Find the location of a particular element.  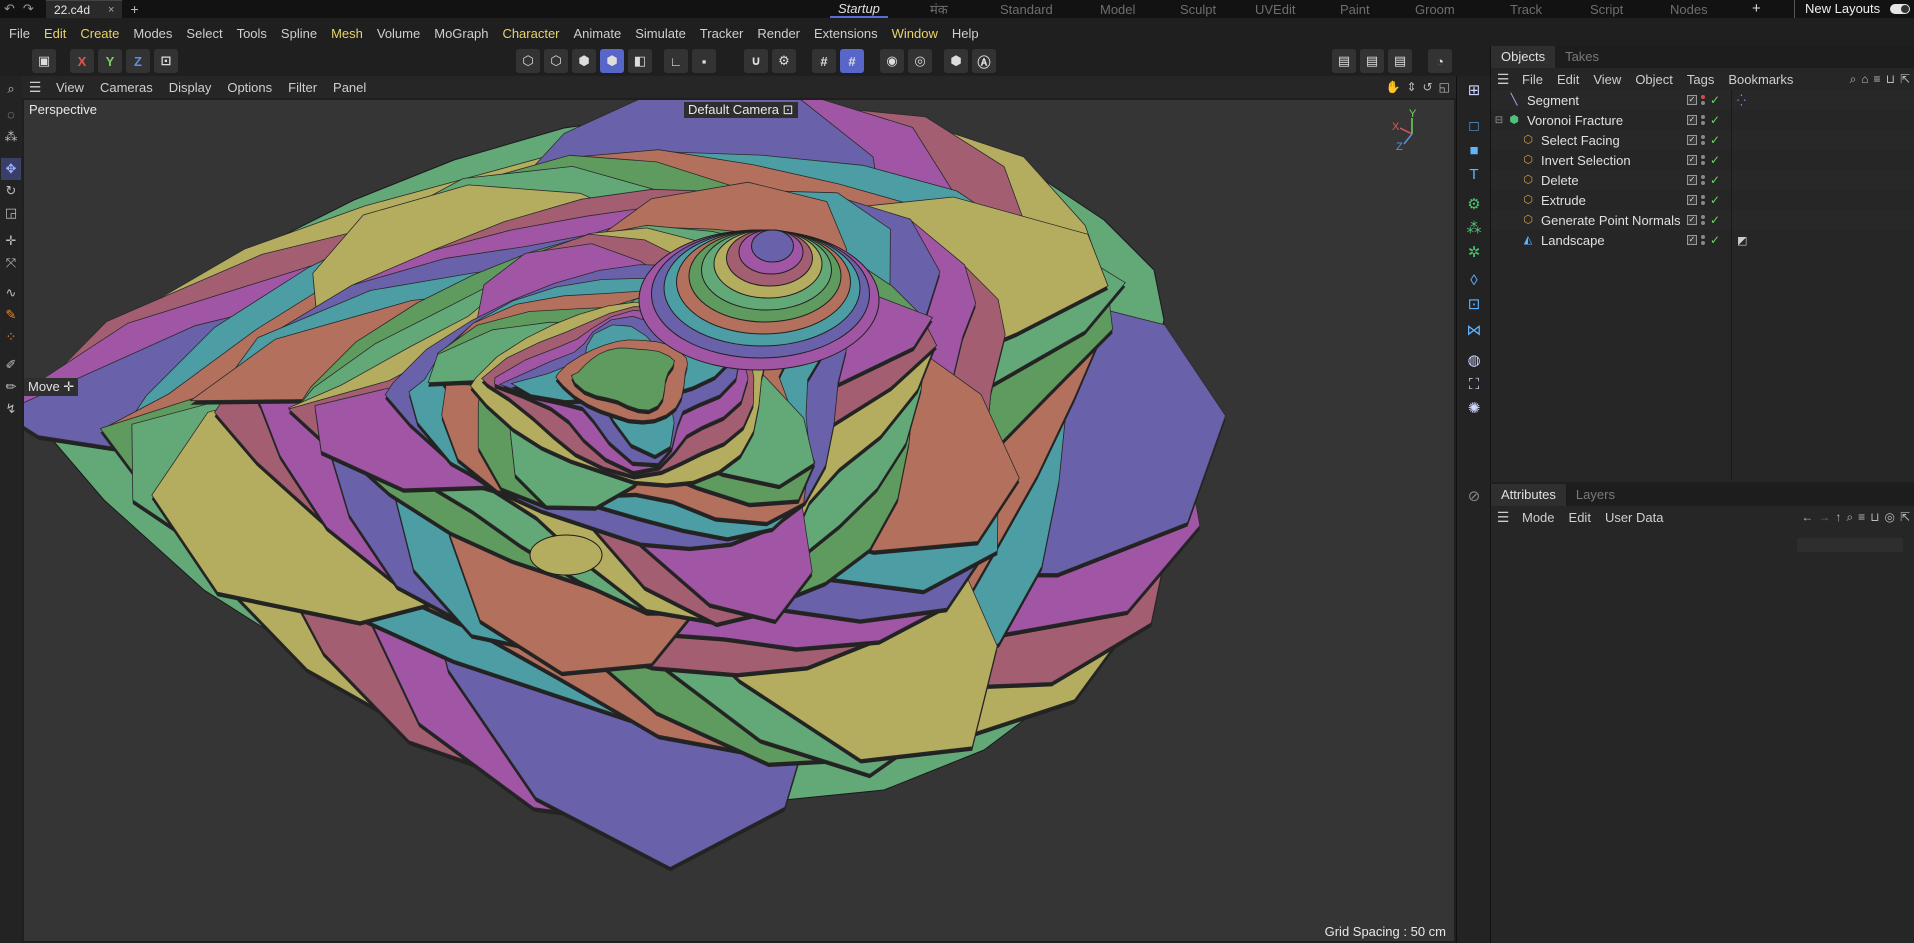

home-icon: ⌂ is located at coordinates (1864, 79).